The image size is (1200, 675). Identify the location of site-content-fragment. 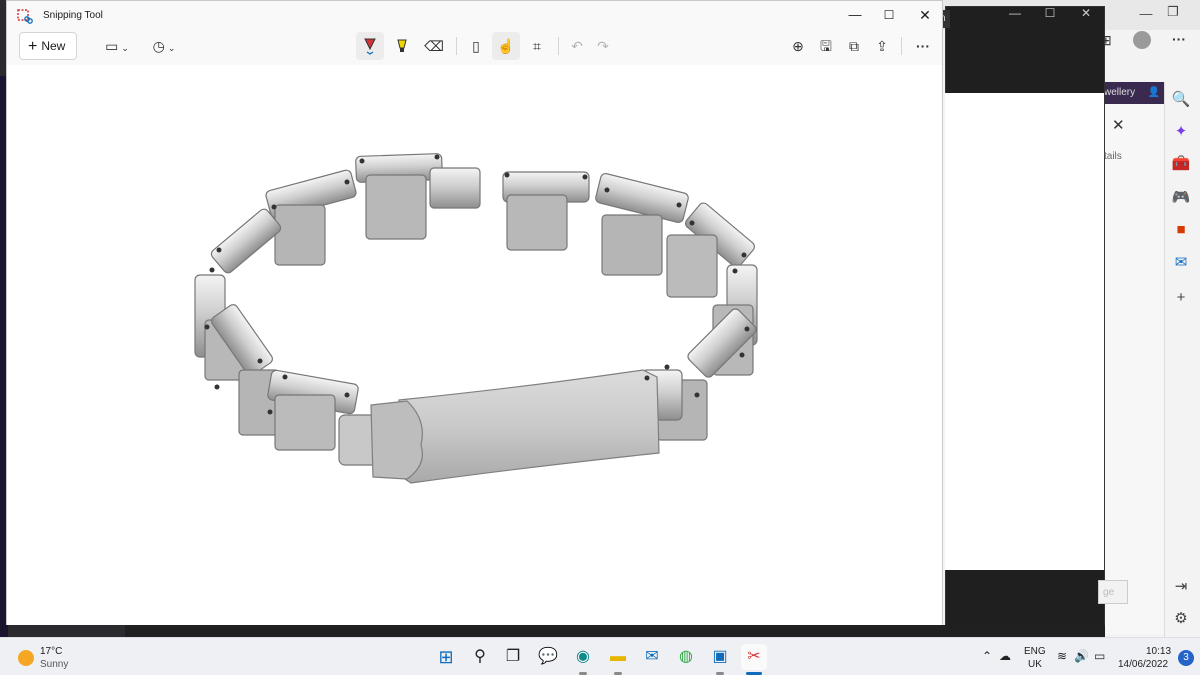
(1134, 369).